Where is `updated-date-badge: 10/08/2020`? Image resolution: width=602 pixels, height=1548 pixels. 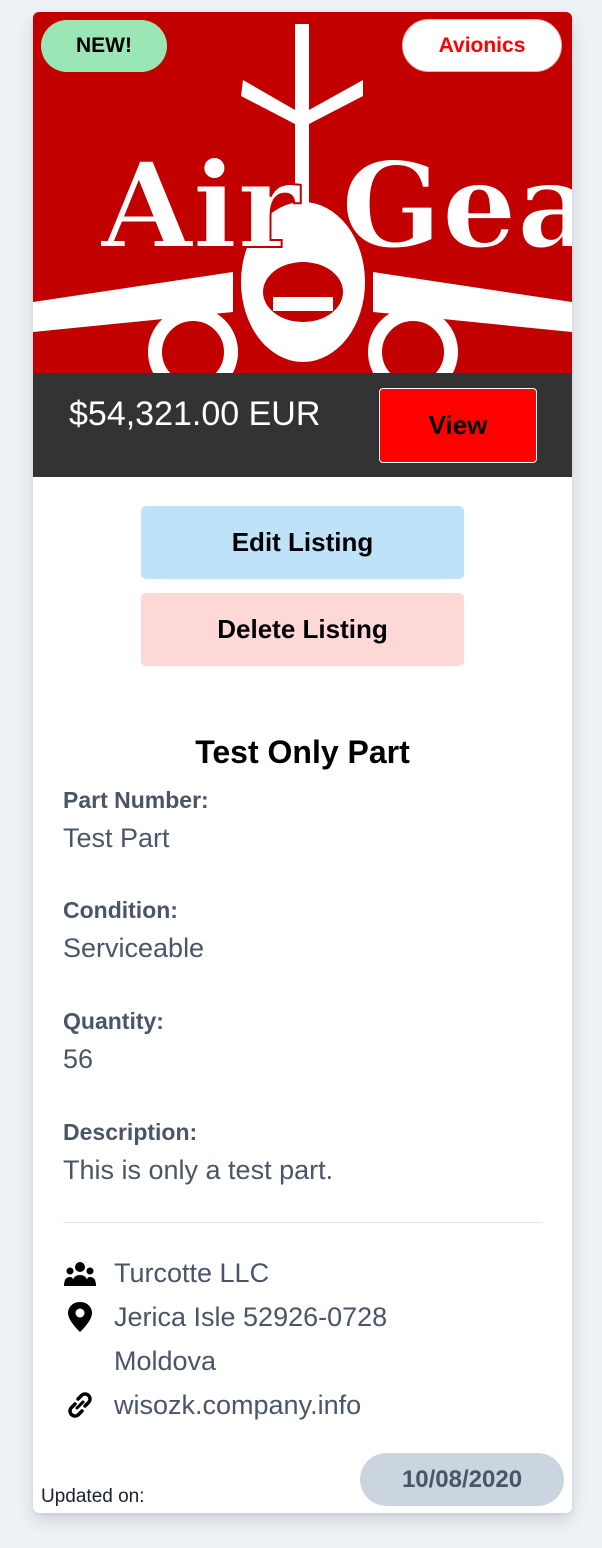
updated-date-badge: 10/08/2020 is located at coordinates (462, 1479).